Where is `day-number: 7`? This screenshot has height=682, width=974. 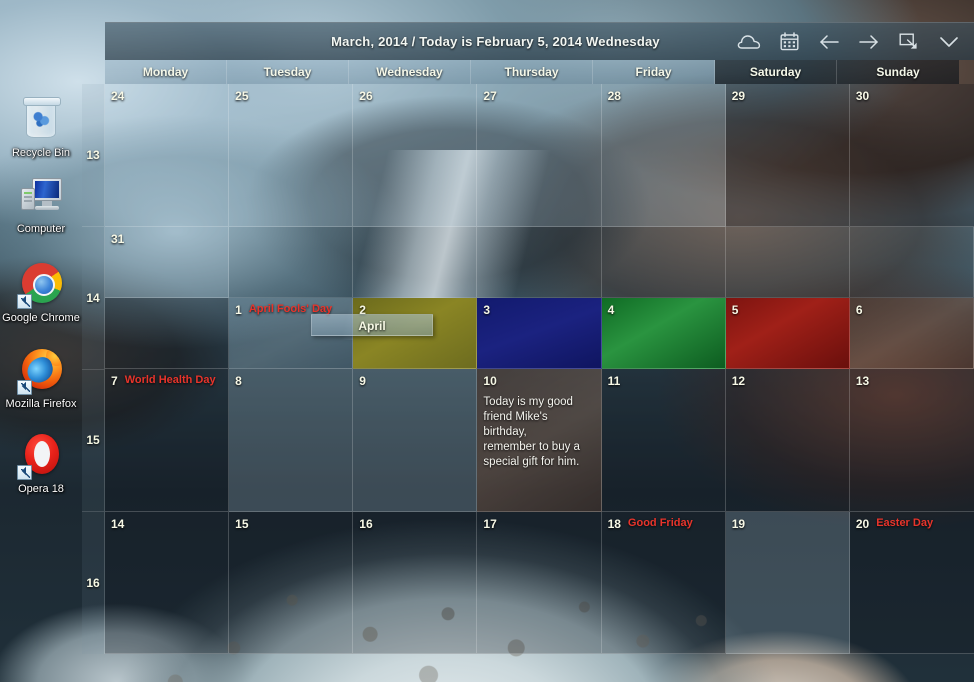
day-number: 7 is located at coordinates (114, 381).